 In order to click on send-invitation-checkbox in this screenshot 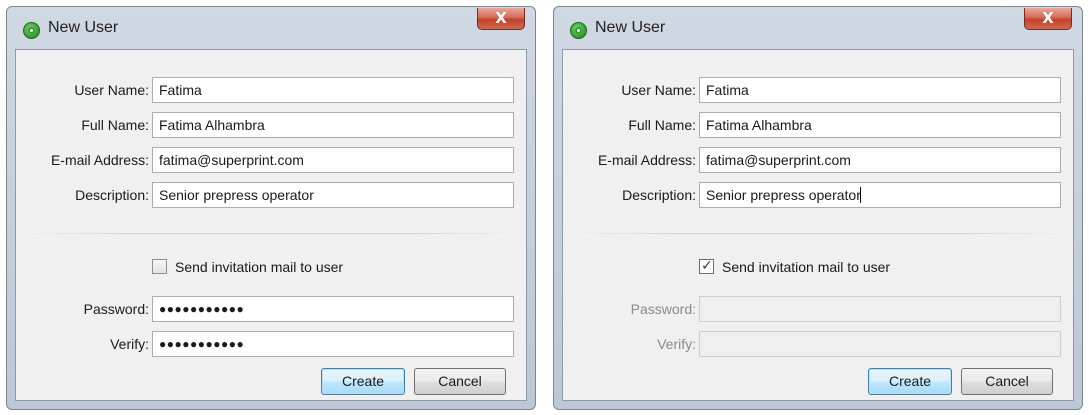, I will do `click(159, 266)`.